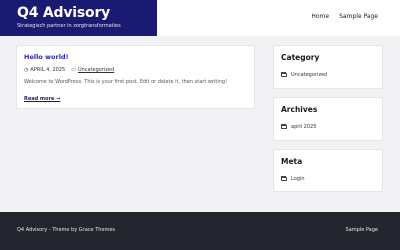  I want to click on meta-heading: Meta, so click(292, 161).